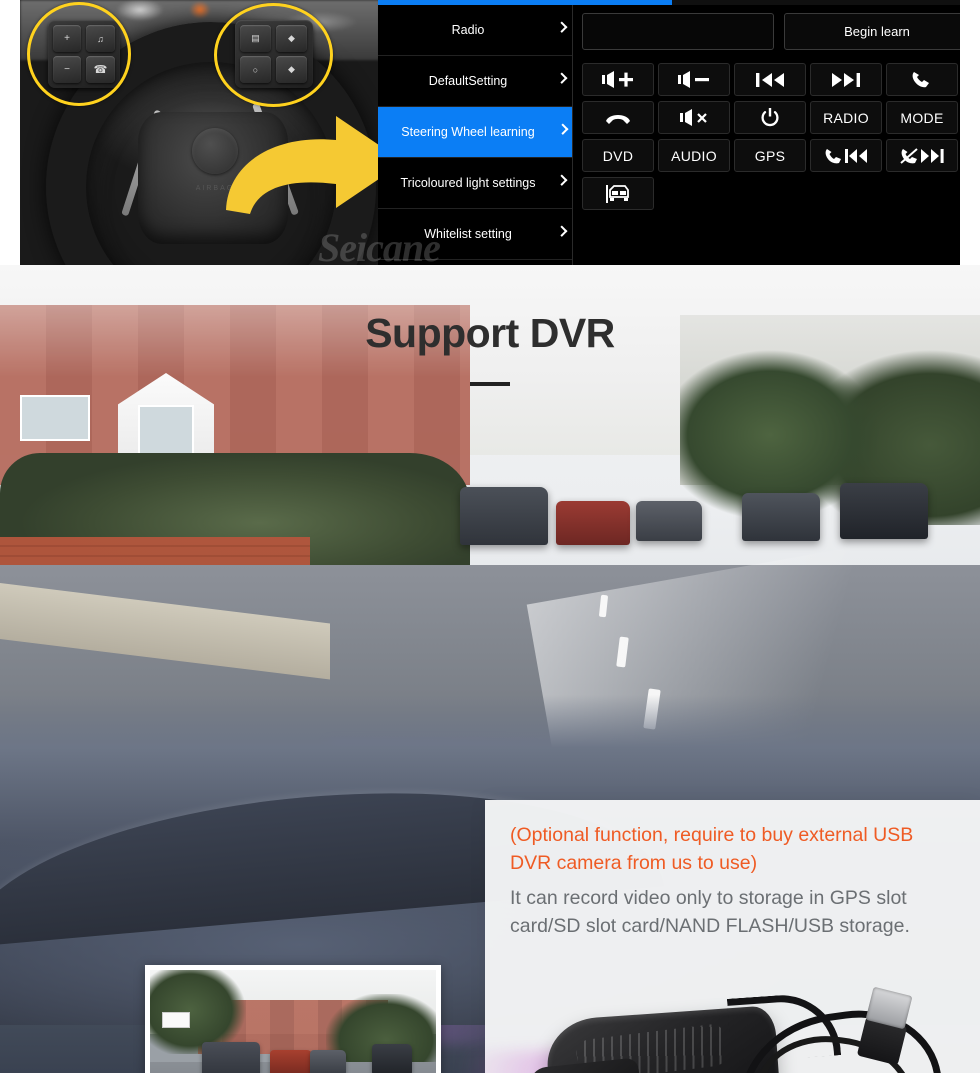 The width and height of the screenshot is (980, 1073). What do you see at coordinates (770, 155) in the screenshot?
I see `key-gps: GPS` at bounding box center [770, 155].